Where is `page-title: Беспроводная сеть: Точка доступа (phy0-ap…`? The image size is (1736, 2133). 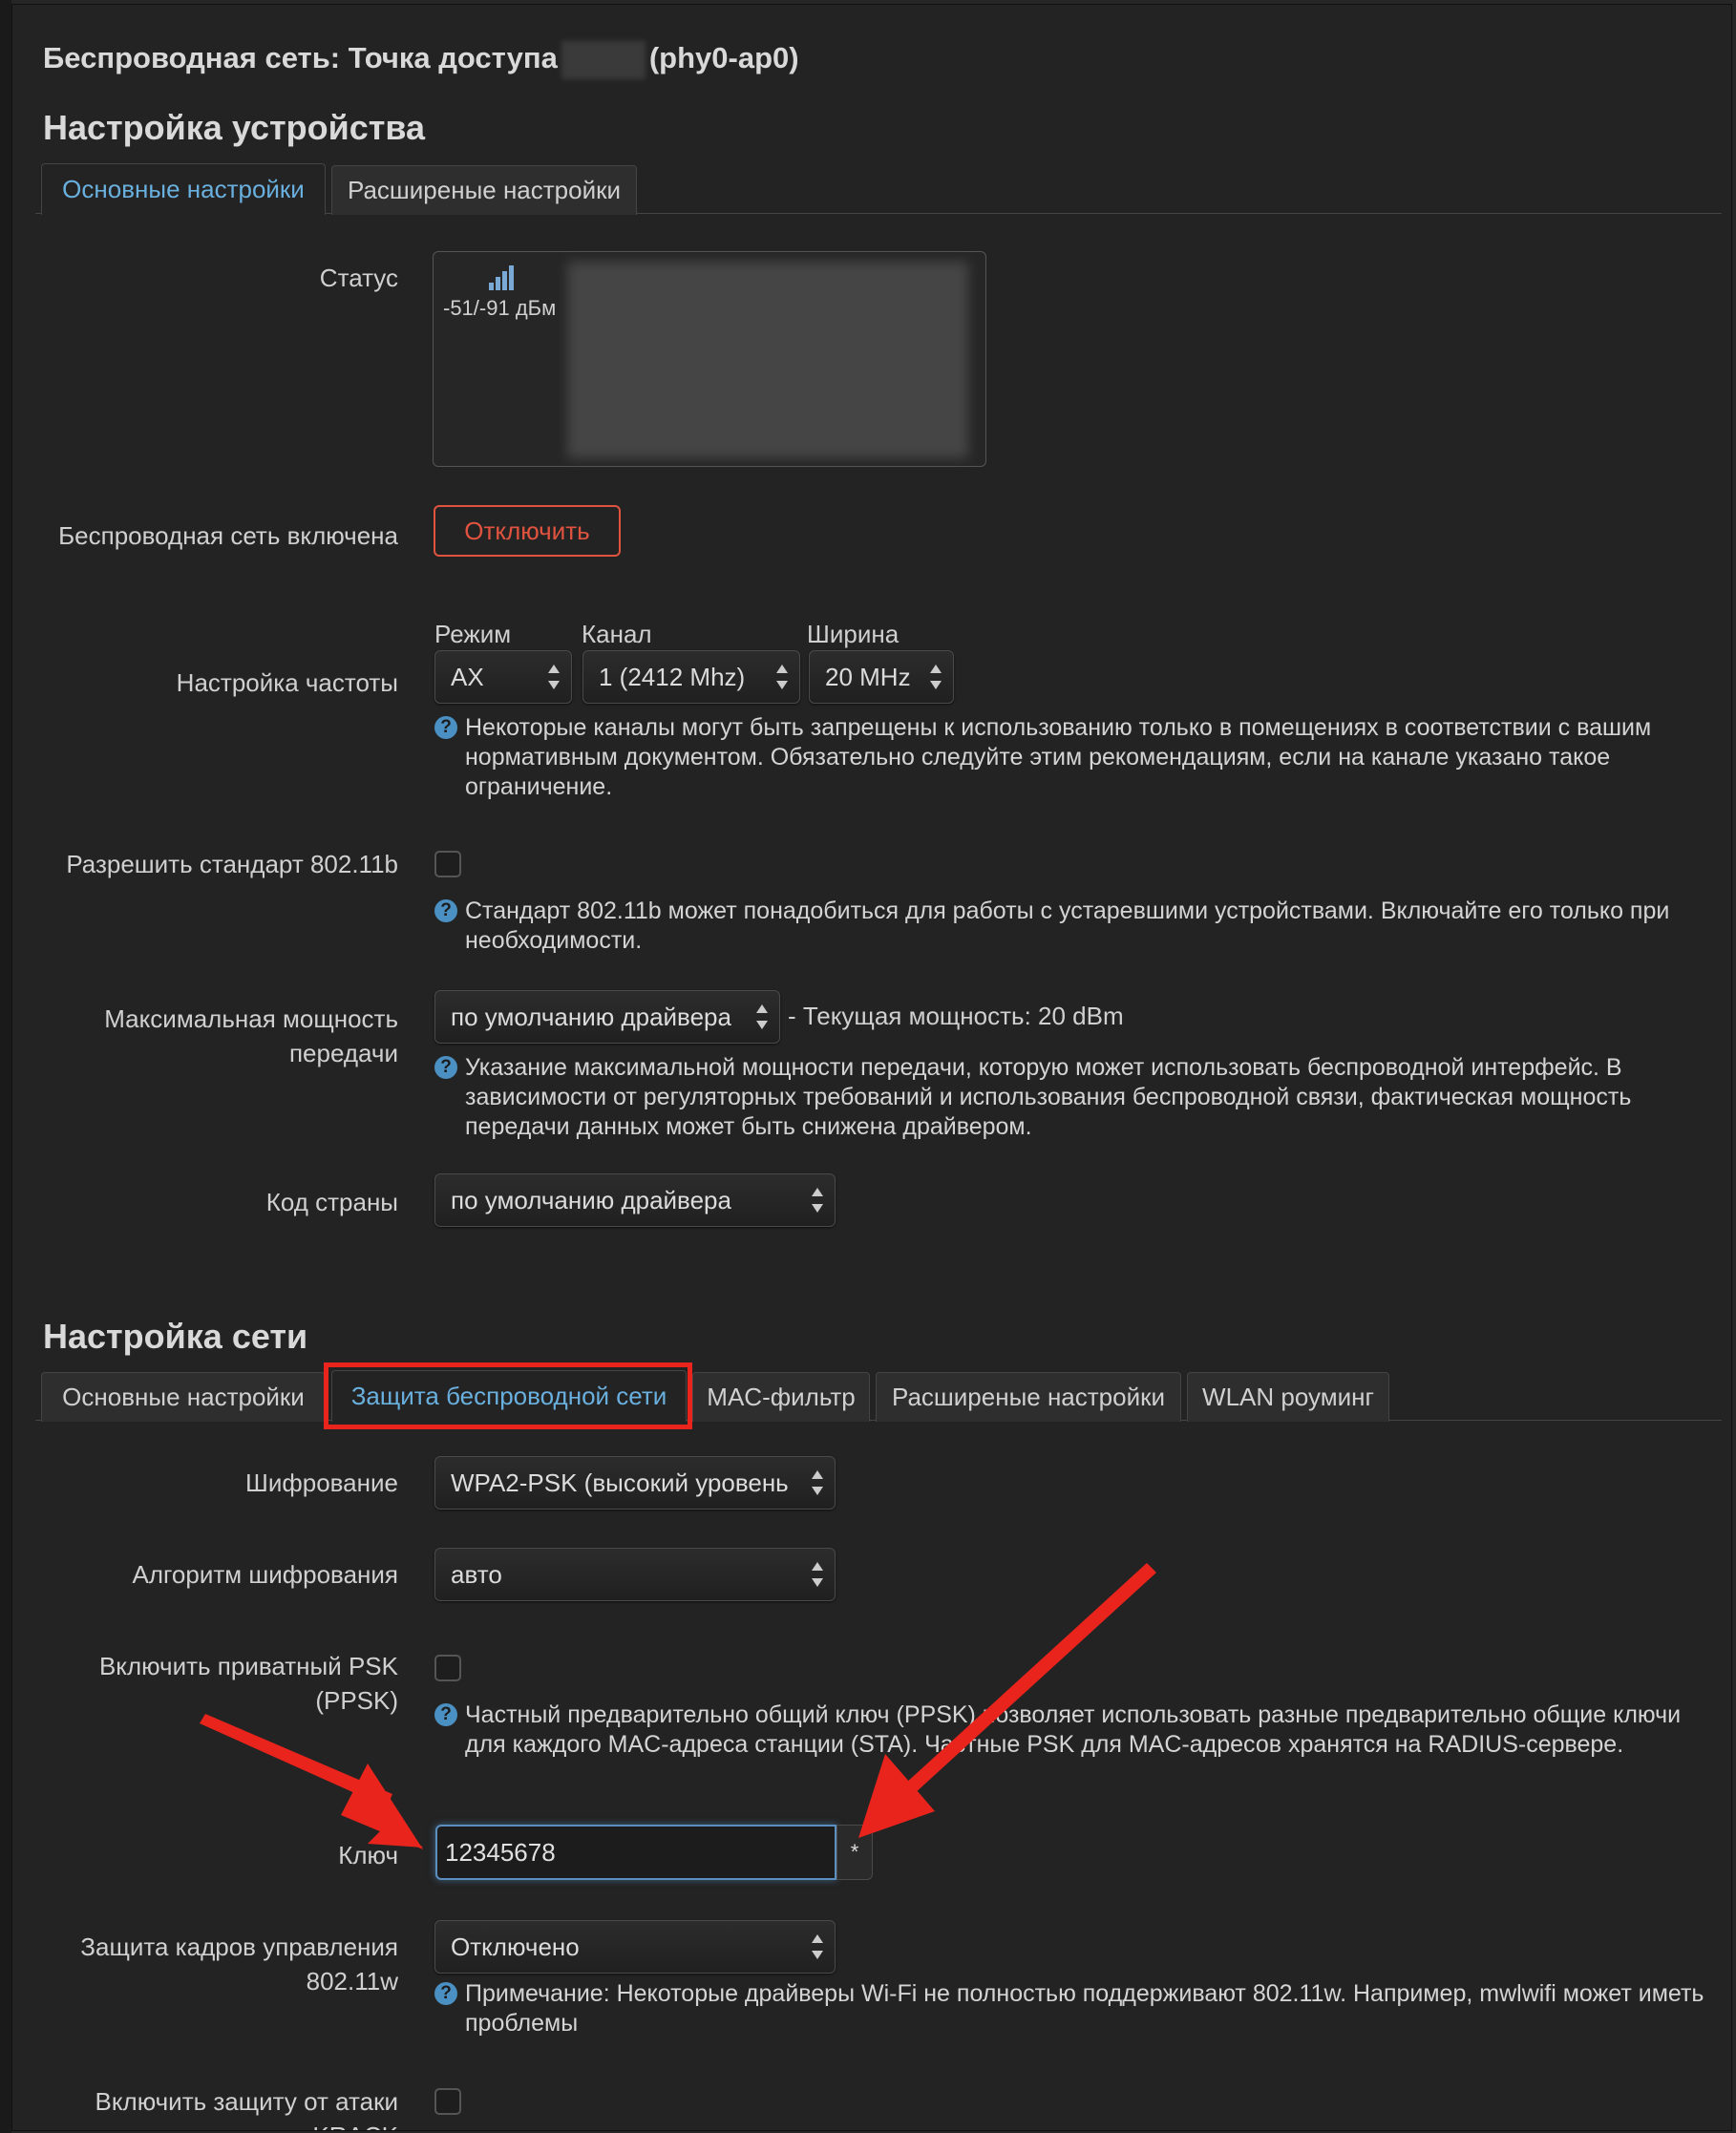
page-title: Беспроводная сеть: Точка доступа (phy0-ap… is located at coordinates (421, 60).